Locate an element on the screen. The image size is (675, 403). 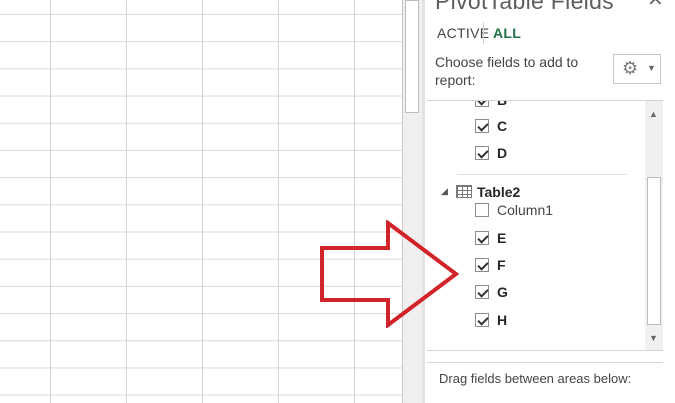
choose-fields-label: Choose fields to add to report: is located at coordinates (507, 71).